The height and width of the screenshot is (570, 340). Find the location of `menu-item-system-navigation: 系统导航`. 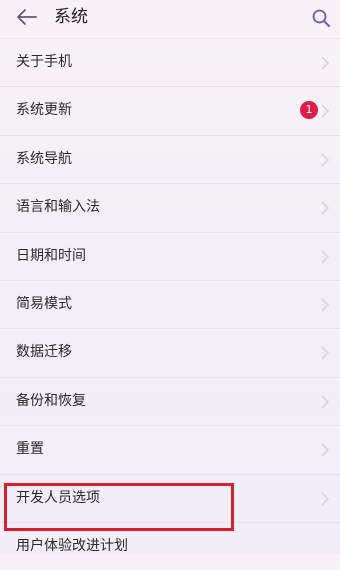

menu-item-system-navigation: 系统导航 is located at coordinates (170, 158).